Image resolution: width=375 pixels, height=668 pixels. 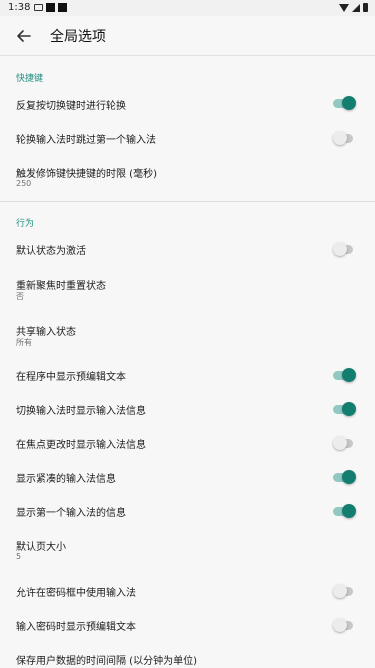 What do you see at coordinates (187, 288) in the screenshot?
I see `pref-reset-on-focus: 重新聚焦时重置状态 否` at bounding box center [187, 288].